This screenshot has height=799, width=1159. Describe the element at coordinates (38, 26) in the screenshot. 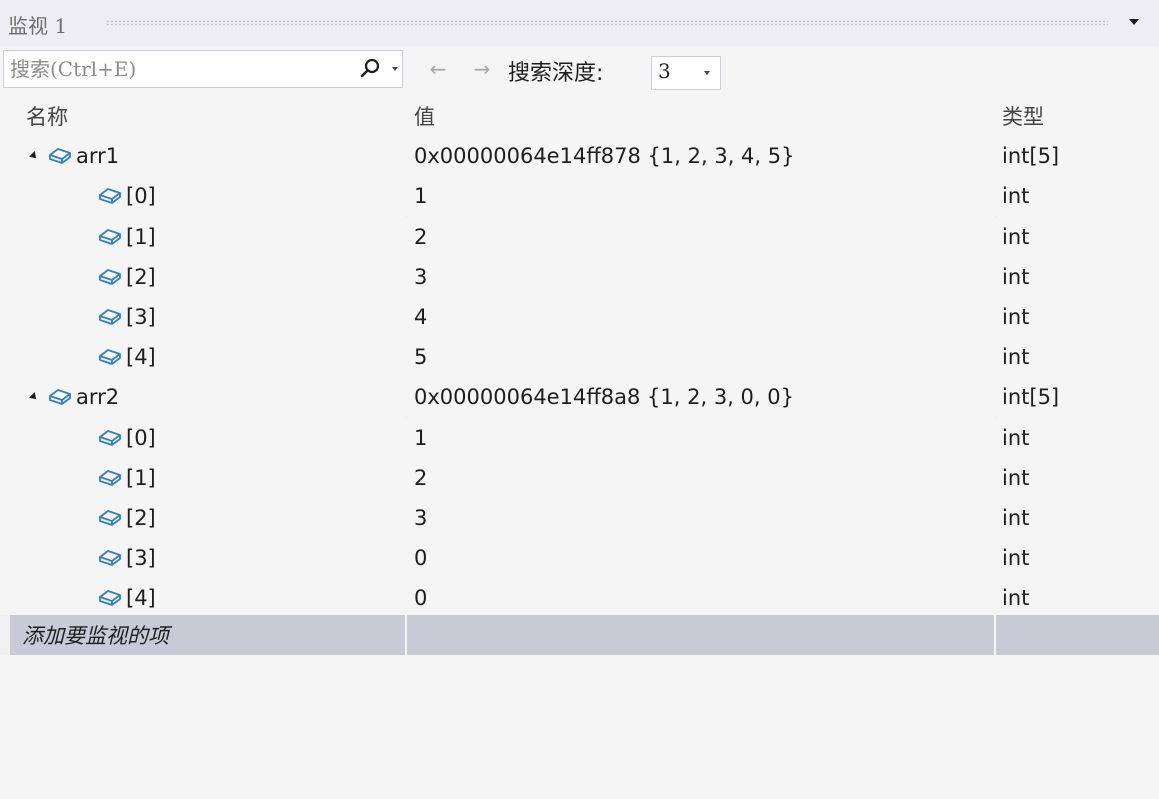

I see `window-title: 监视 1` at that location.